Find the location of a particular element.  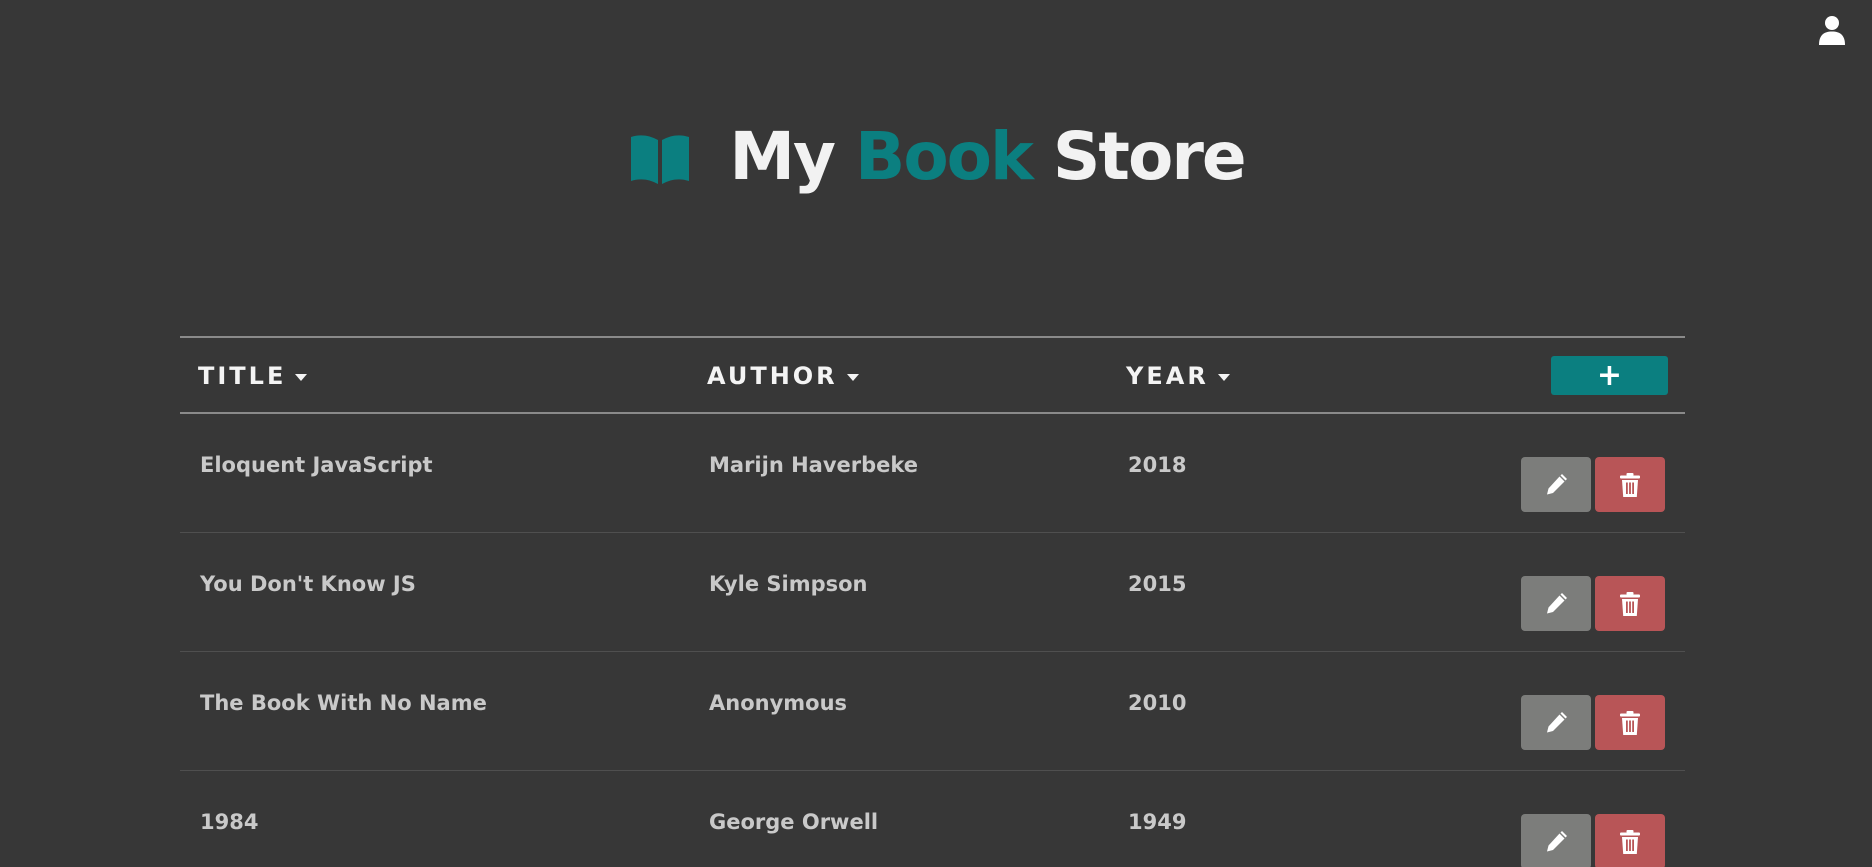

open-book-icon is located at coordinates (660, 159).